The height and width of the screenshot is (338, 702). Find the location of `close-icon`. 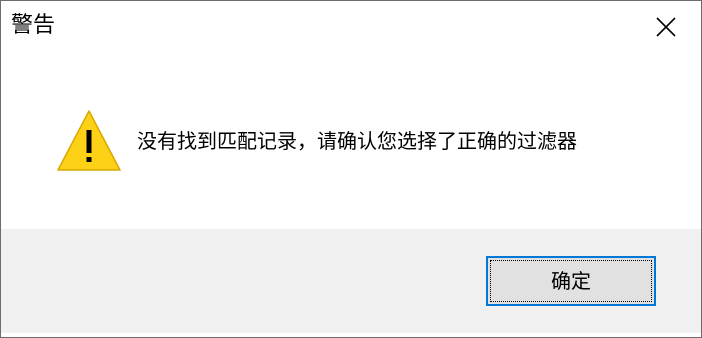

close-icon is located at coordinates (666, 27).